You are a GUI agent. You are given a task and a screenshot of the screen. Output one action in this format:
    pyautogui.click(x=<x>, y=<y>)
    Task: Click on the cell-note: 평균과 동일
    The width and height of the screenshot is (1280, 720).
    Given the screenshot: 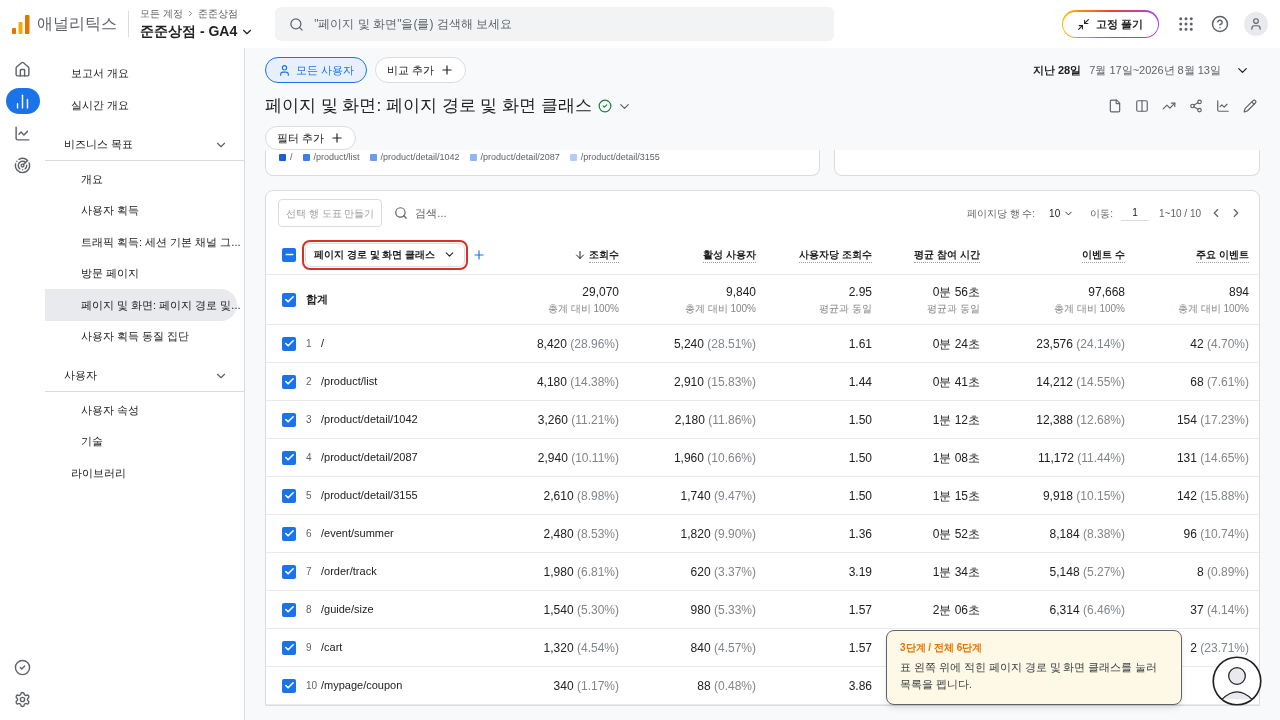 What is the action you would take?
    pyautogui.click(x=845, y=309)
    